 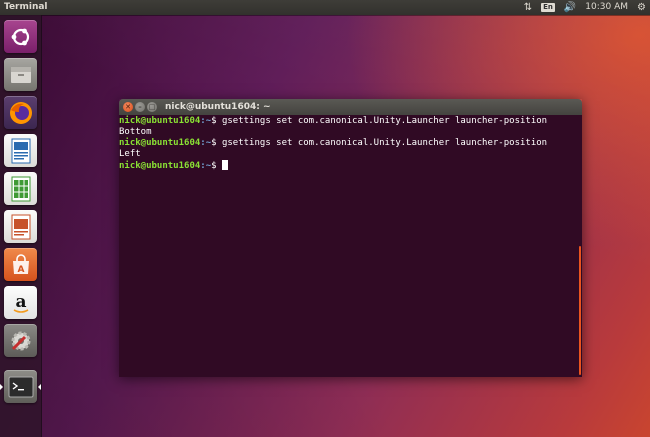 I want to click on amazon-icon: a, so click(x=20, y=302).